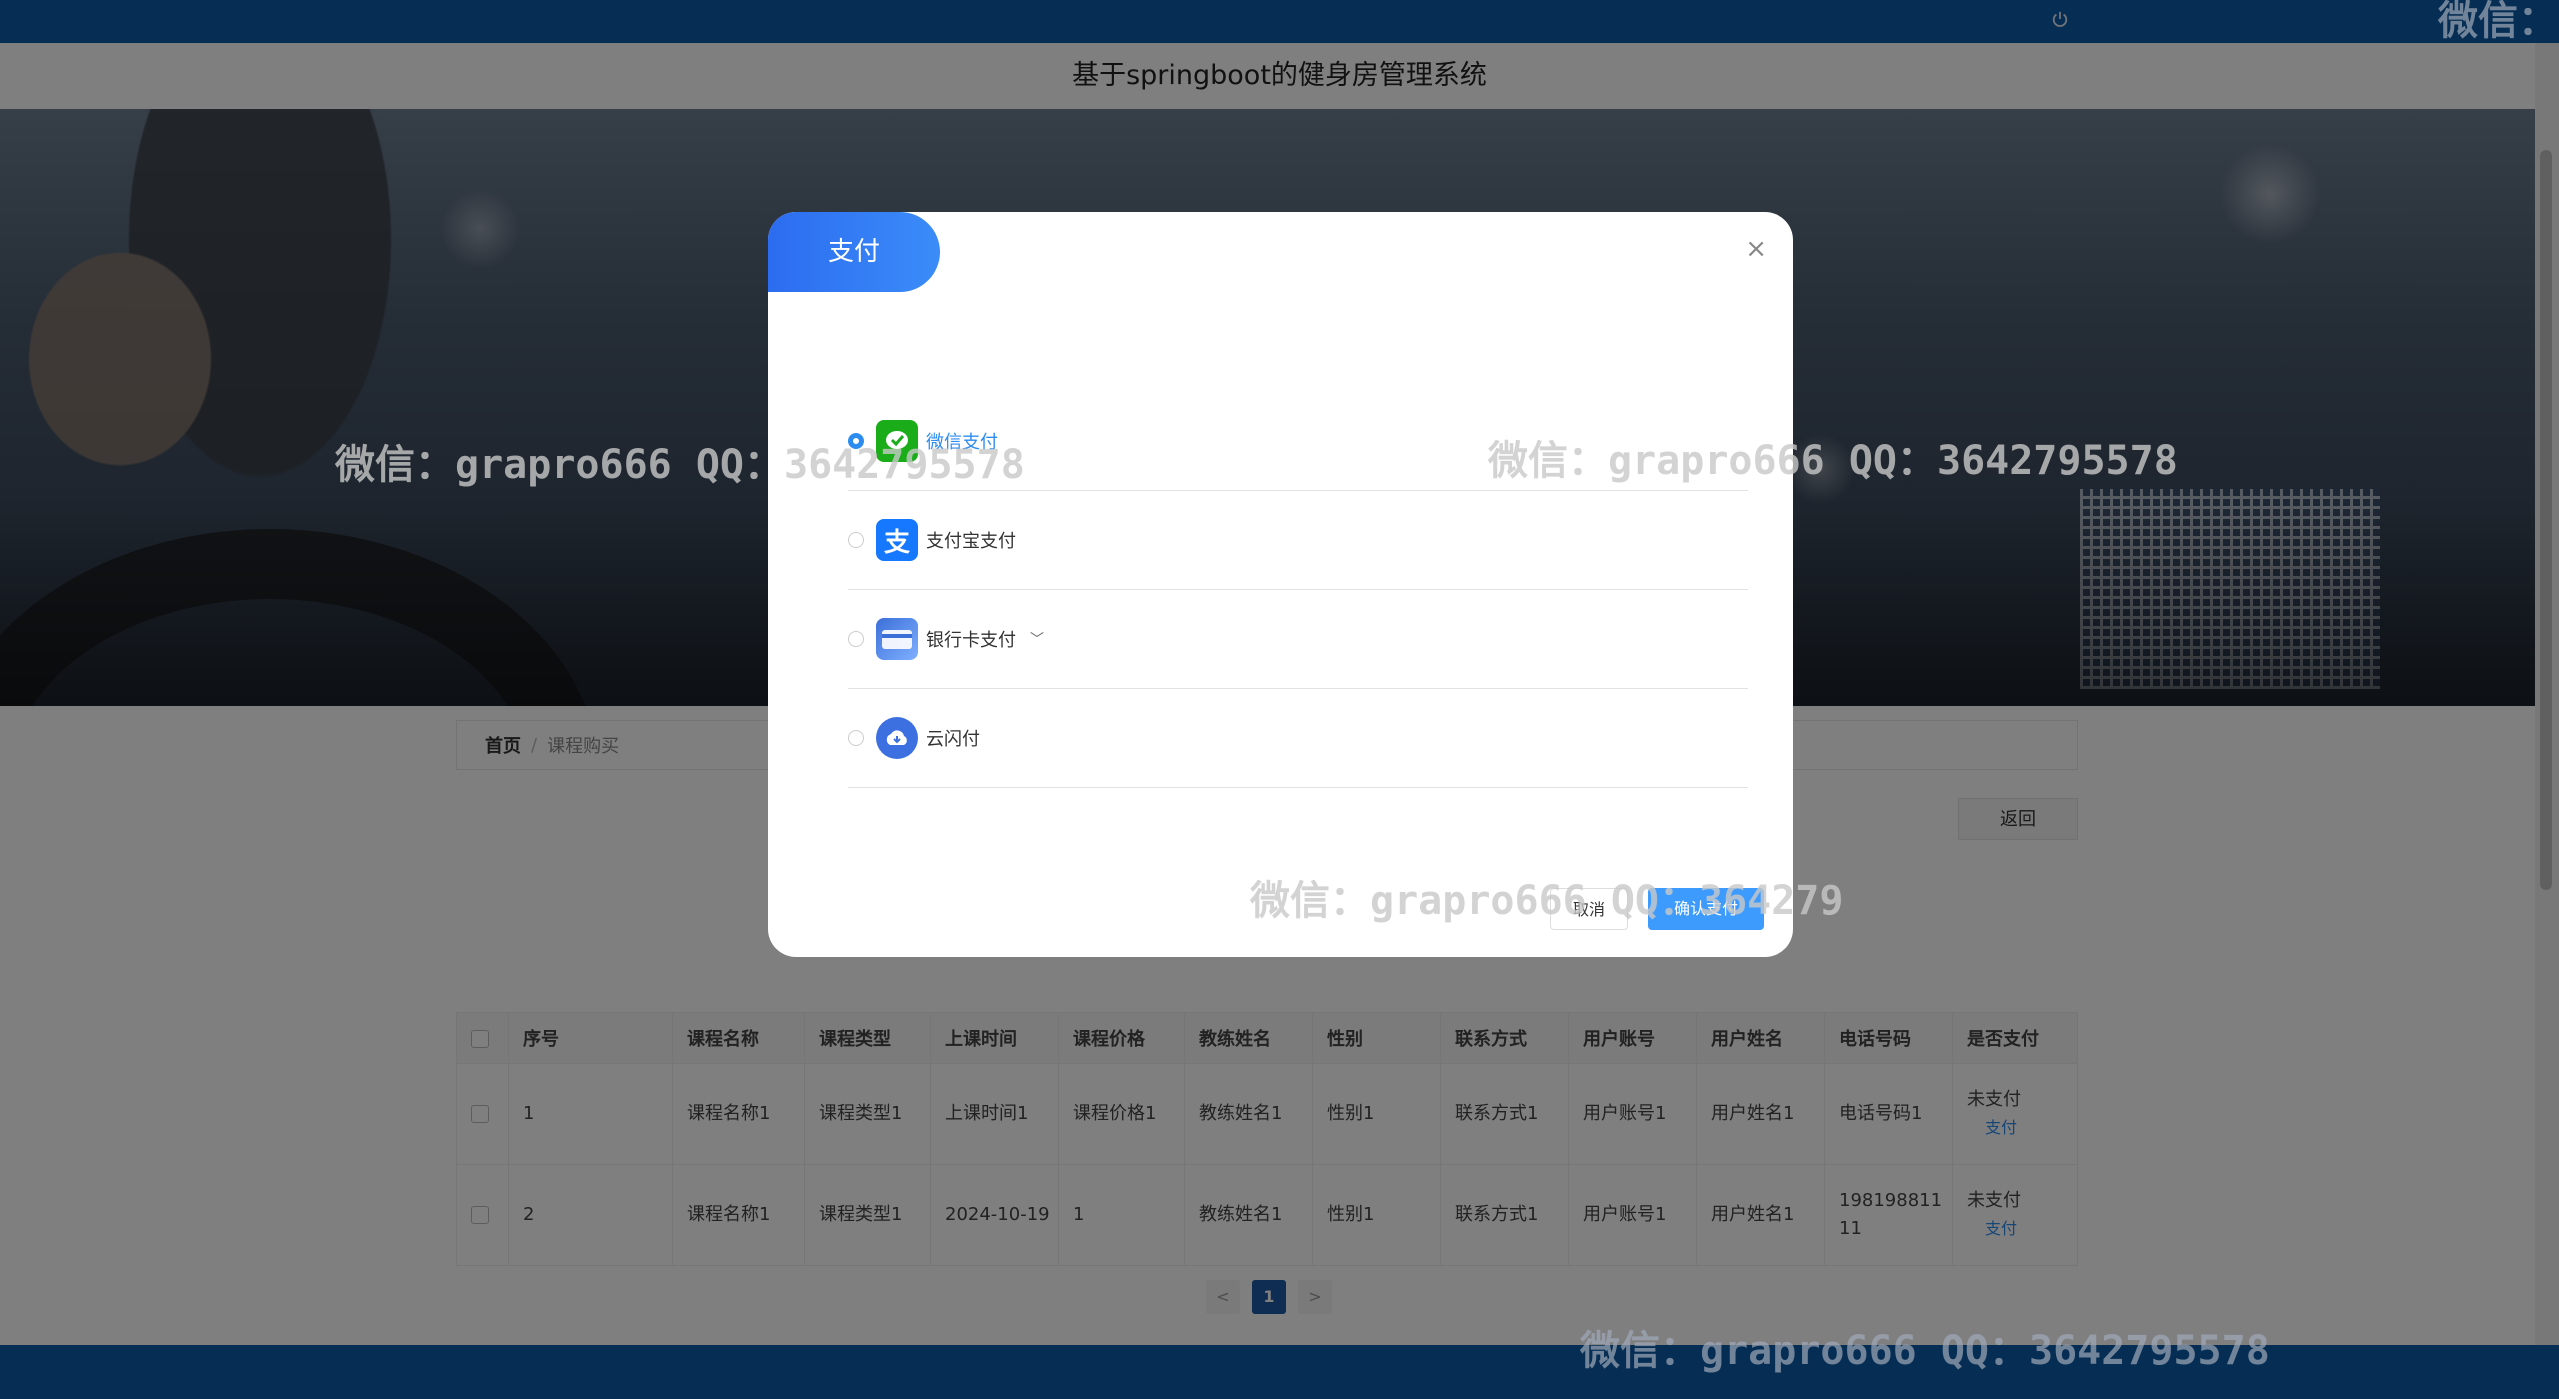 The image size is (2559, 1399). I want to click on radio-bank-card, so click(856, 639).